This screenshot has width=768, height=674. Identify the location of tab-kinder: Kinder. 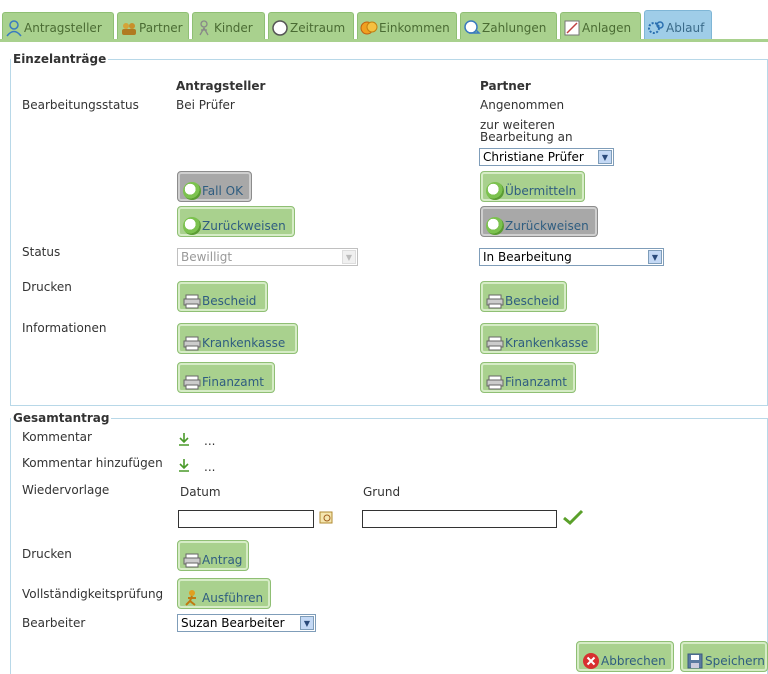
(228, 26).